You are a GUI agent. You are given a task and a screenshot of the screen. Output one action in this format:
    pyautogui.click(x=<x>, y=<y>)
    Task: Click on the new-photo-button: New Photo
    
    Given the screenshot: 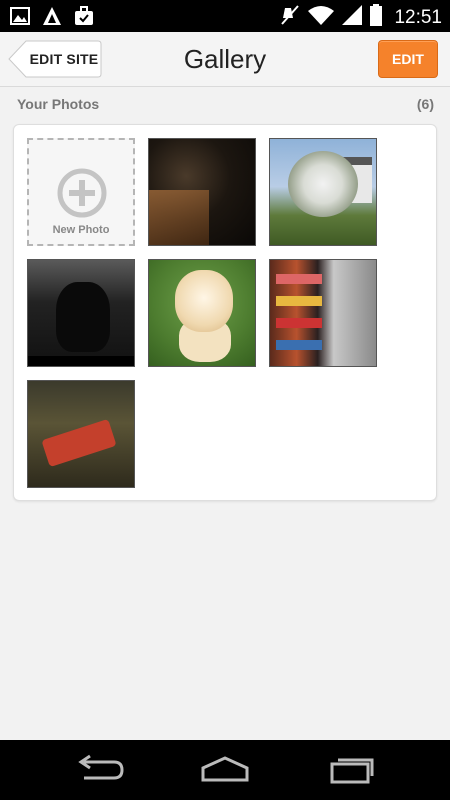 What is the action you would take?
    pyautogui.click(x=81, y=192)
    